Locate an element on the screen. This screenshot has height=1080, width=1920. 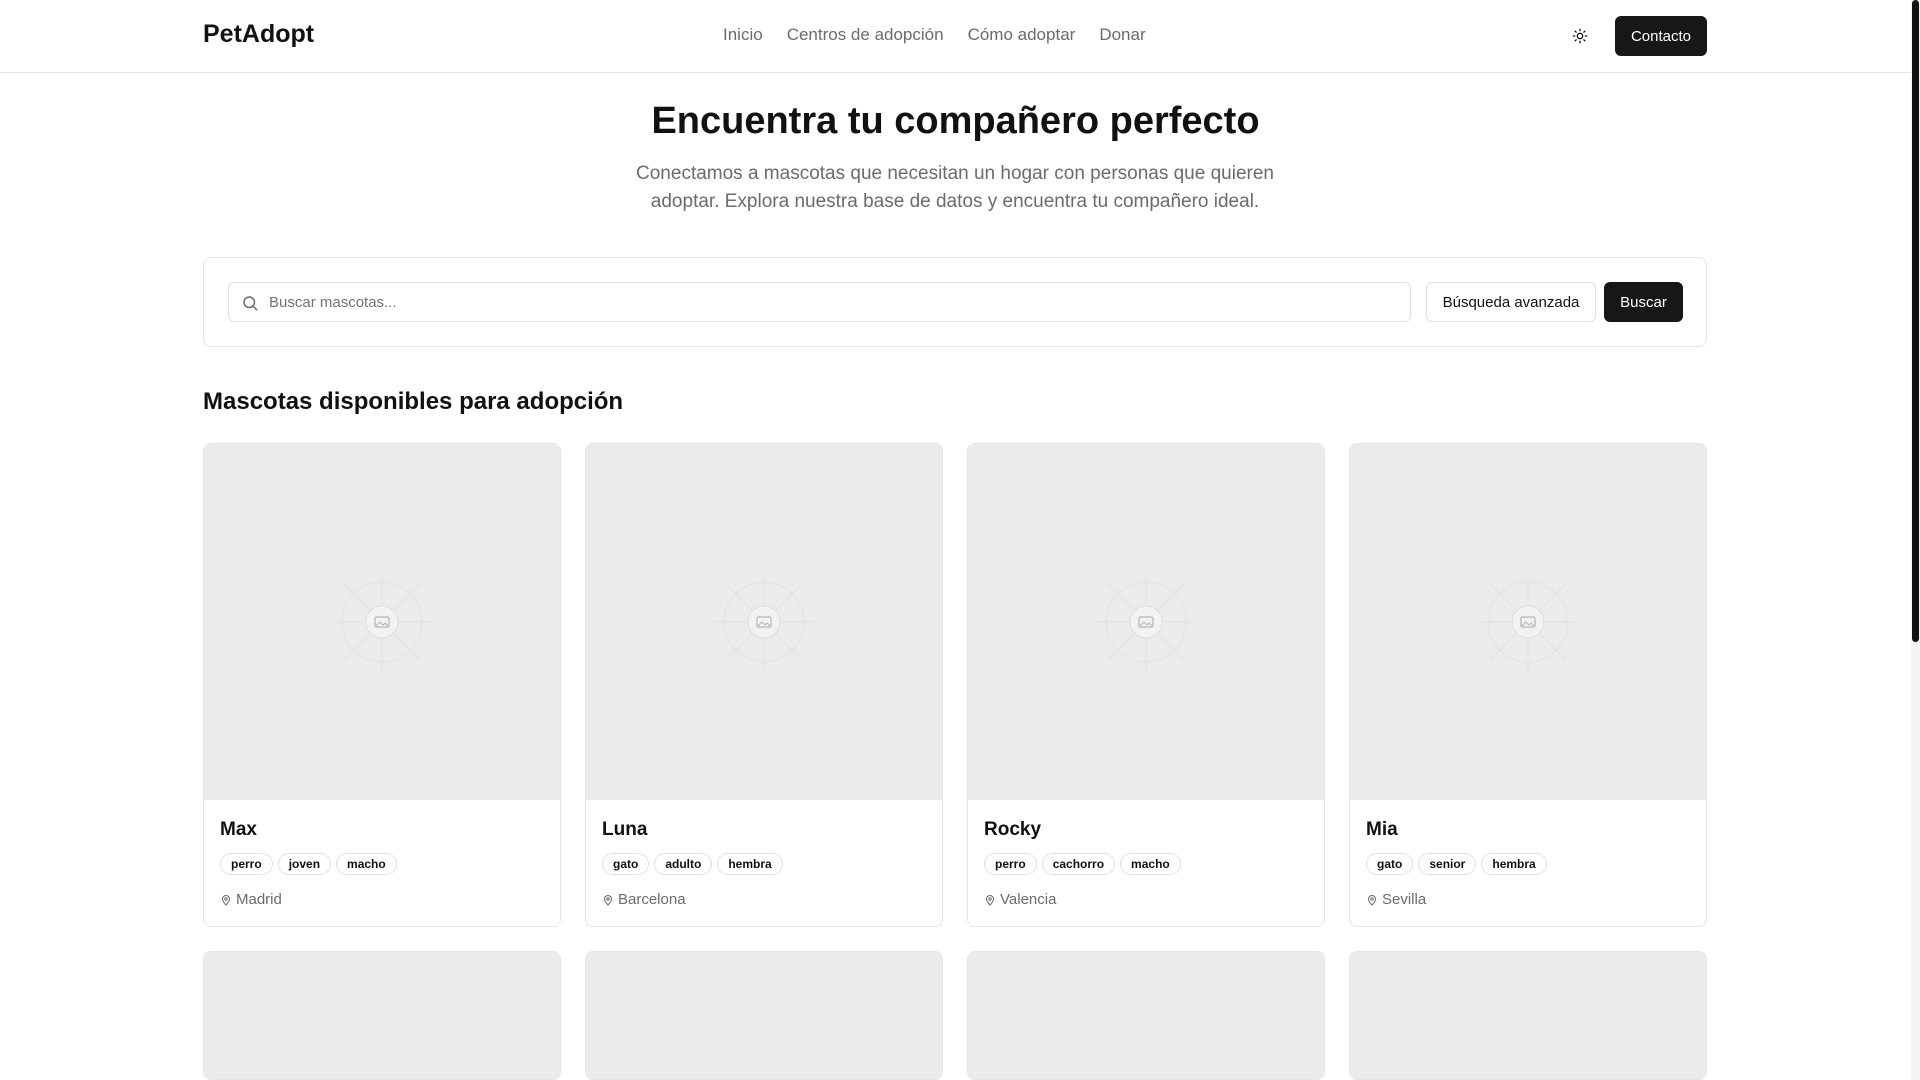
pet-tags: gato adulto hembra is located at coordinates (692, 864).